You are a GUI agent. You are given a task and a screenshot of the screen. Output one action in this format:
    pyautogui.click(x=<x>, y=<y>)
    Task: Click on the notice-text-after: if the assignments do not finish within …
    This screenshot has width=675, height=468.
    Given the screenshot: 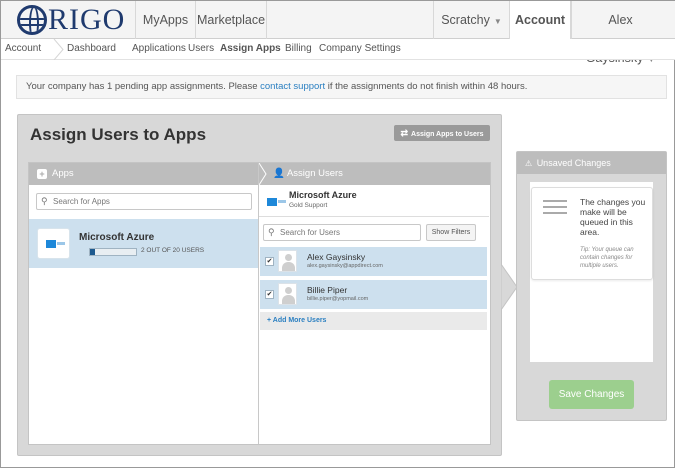 What is the action you would take?
    pyautogui.click(x=426, y=86)
    